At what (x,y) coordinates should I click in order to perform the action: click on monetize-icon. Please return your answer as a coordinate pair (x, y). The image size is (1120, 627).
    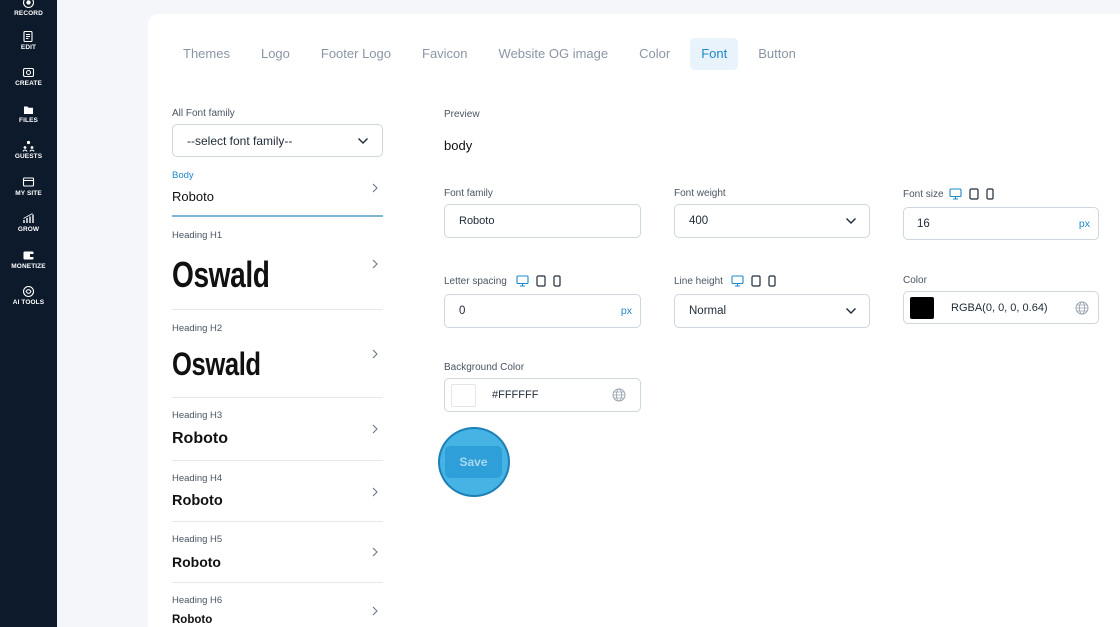
    Looking at the image, I should click on (28, 255).